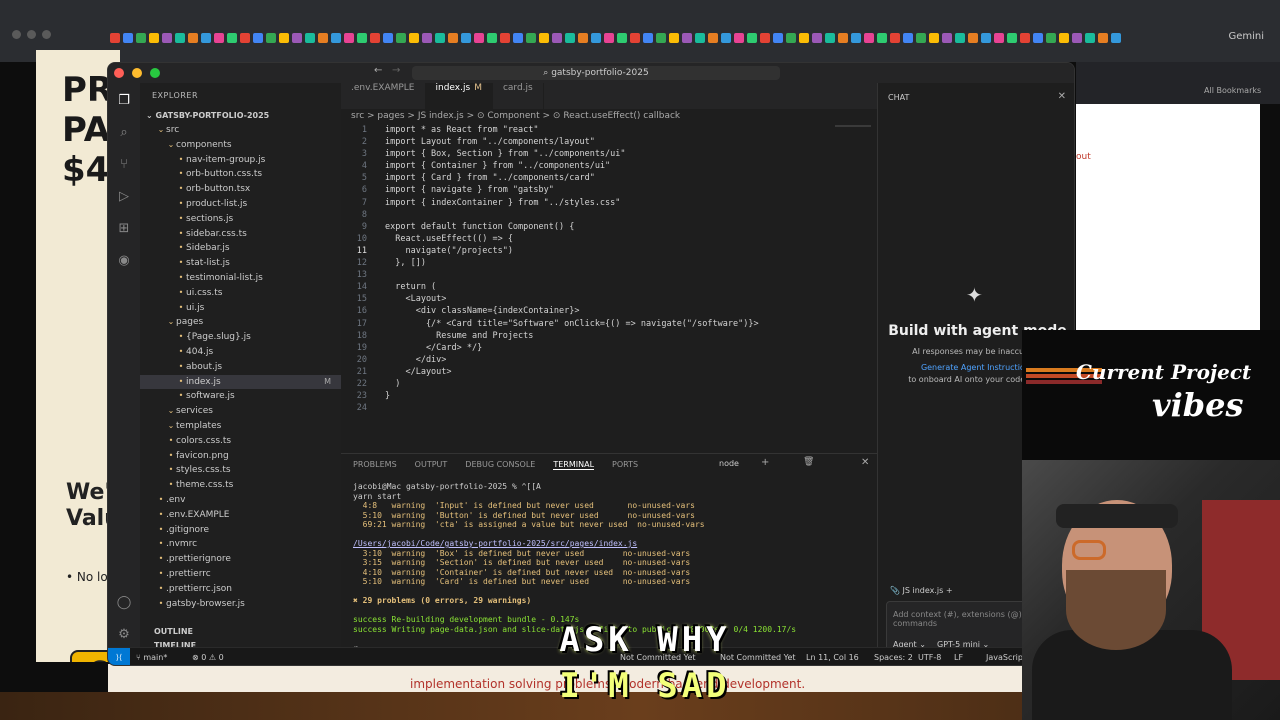 The width and height of the screenshot is (1280, 720). What do you see at coordinates (574, 465) in the screenshot?
I see `panel-tab: TERMINAL` at bounding box center [574, 465].